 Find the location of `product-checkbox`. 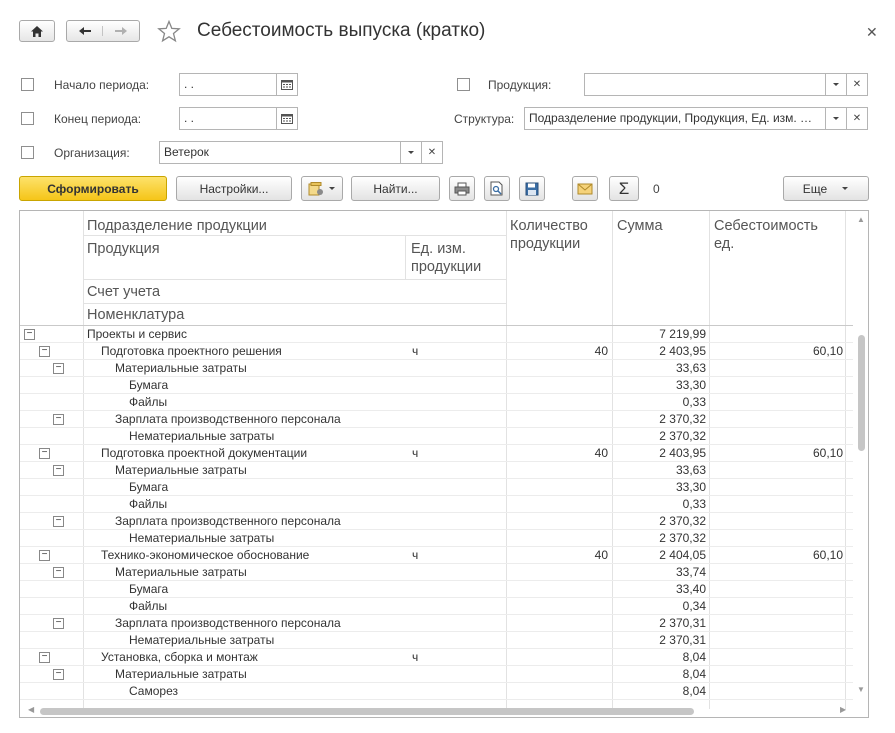

product-checkbox is located at coordinates (463, 84).